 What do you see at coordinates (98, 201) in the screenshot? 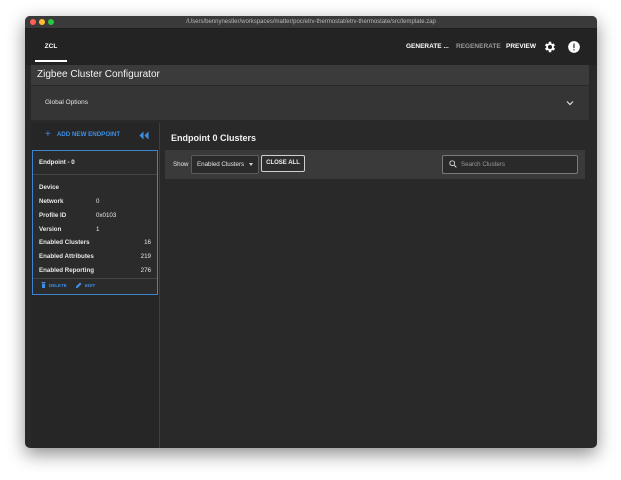
I see `row-value: 0` at bounding box center [98, 201].